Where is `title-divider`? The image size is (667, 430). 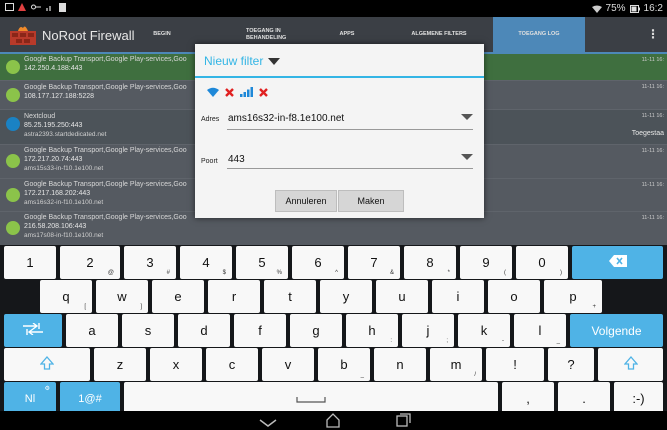 title-divider is located at coordinates (339, 77).